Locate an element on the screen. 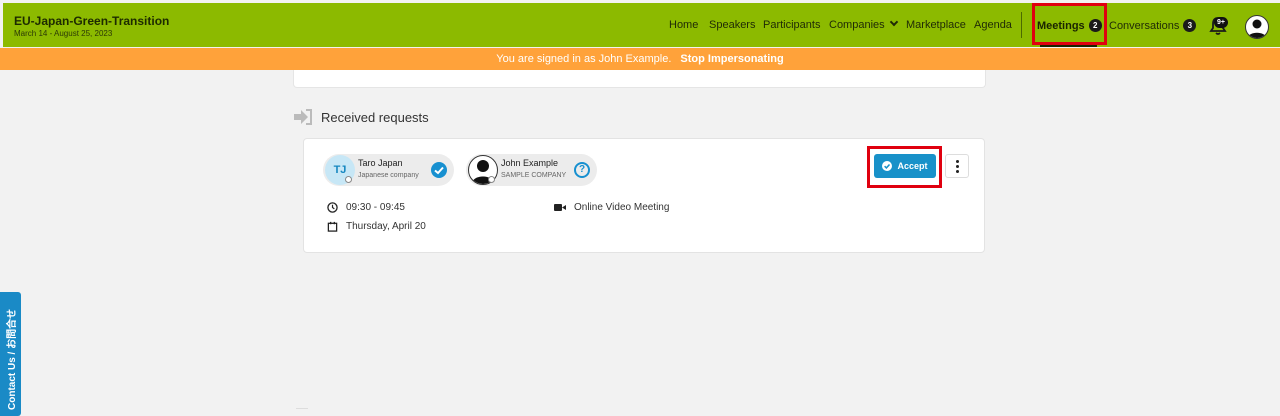 This screenshot has width=1280, height=416. participant-name: John Example is located at coordinates (530, 163).